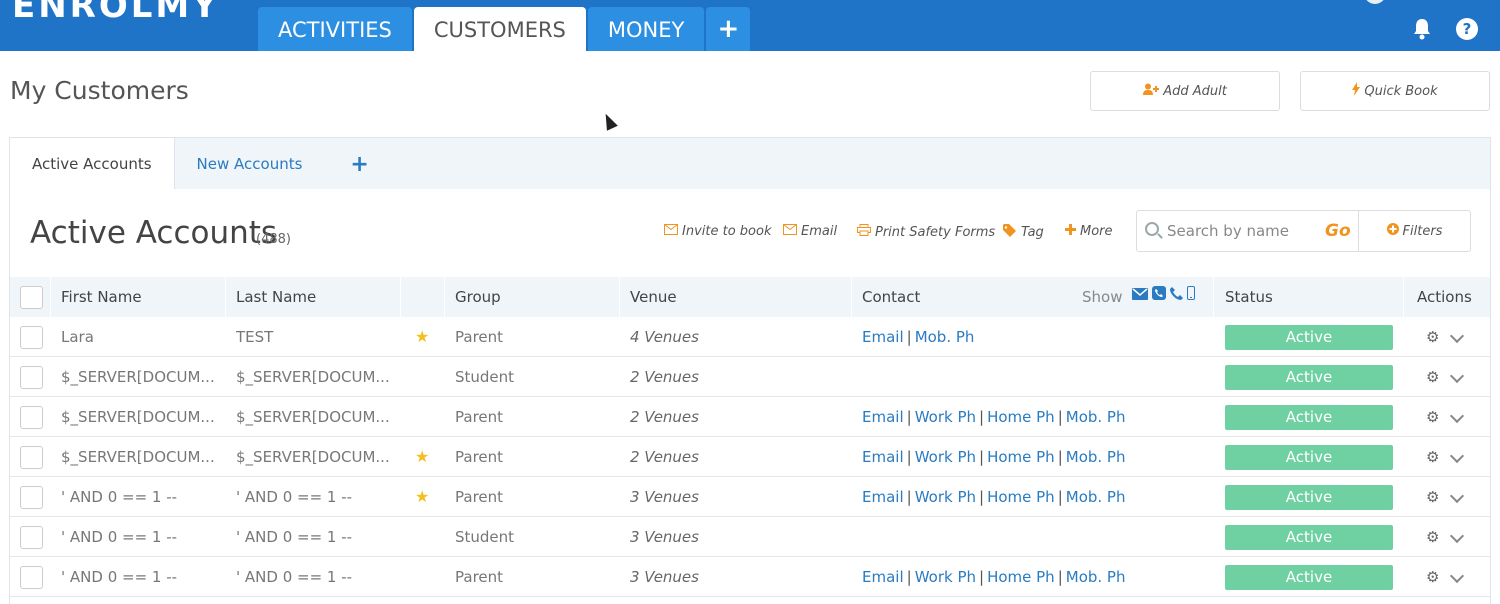  What do you see at coordinates (717, 231) in the screenshot?
I see `invite-to-book-button: Invite to book` at bounding box center [717, 231].